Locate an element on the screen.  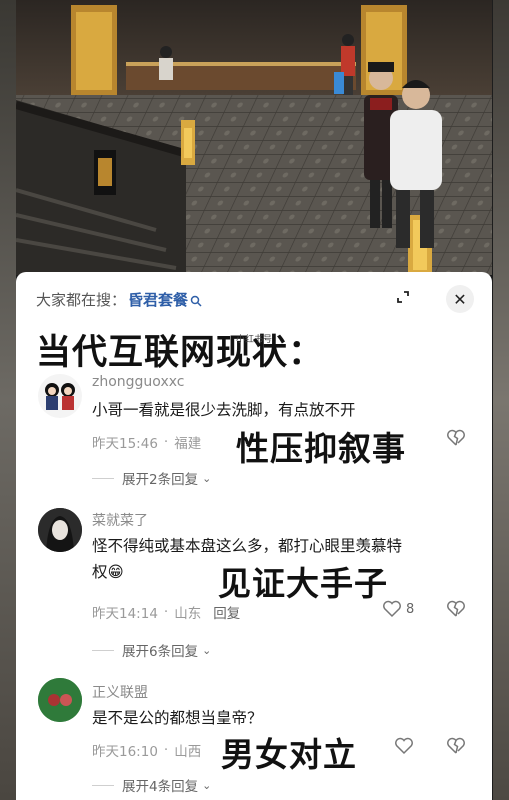
search-prefix: 大家都在搜： is located at coordinates (81, 299).